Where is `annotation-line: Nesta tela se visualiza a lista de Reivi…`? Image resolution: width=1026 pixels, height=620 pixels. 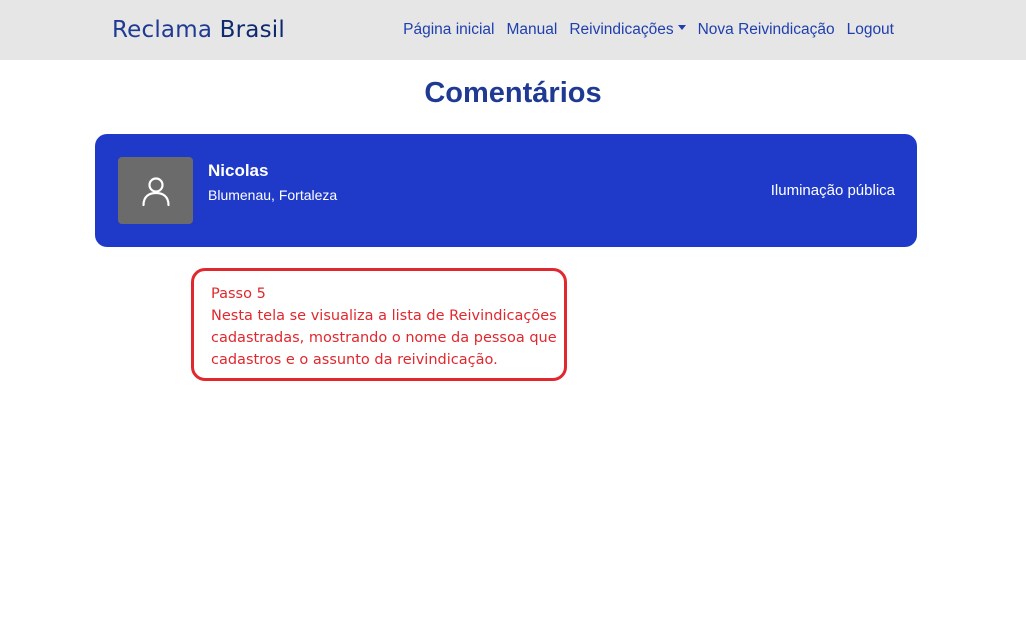
annotation-line: Nesta tela se visualiza a lista de Reivi… is located at coordinates (384, 316).